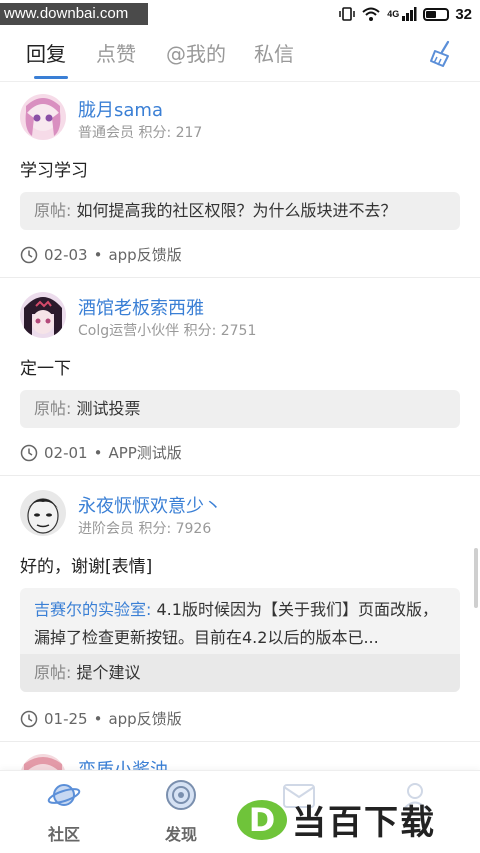 The width and height of the screenshot is (480, 853). I want to click on brand-logo-letter: D, so click(262, 820).